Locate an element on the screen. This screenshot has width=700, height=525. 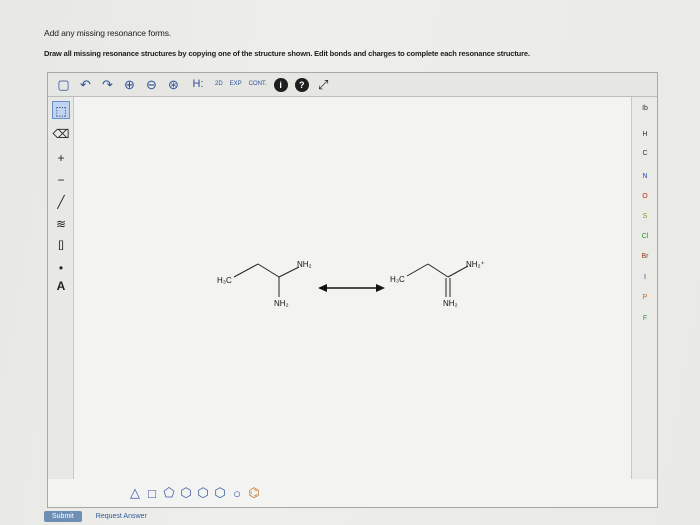
footer: Submit Request Answer is located at coordinates (95, 516).